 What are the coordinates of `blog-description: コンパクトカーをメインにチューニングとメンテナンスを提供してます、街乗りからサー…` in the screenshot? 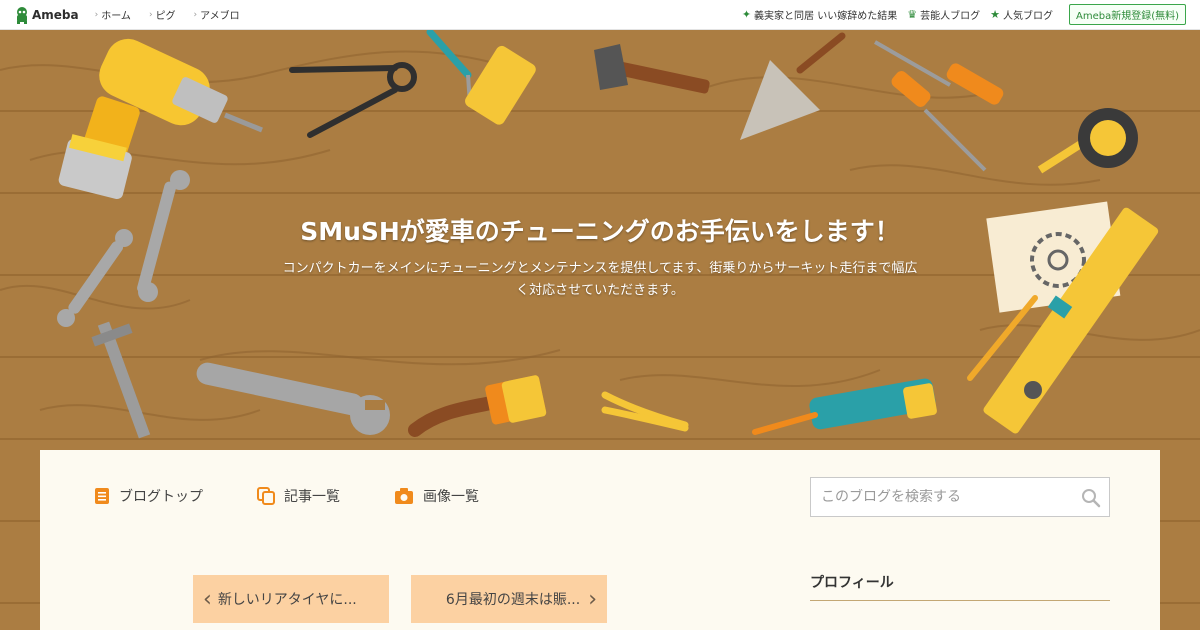 It's located at (600, 279).